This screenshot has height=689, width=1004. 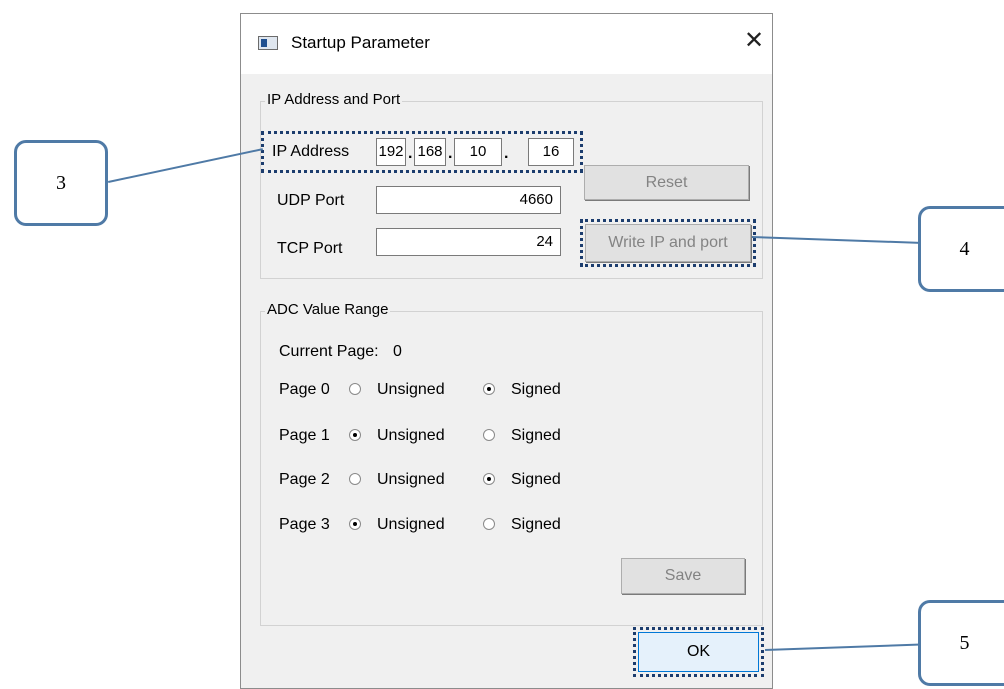 I want to click on current-page-value: 0, so click(x=397, y=351).